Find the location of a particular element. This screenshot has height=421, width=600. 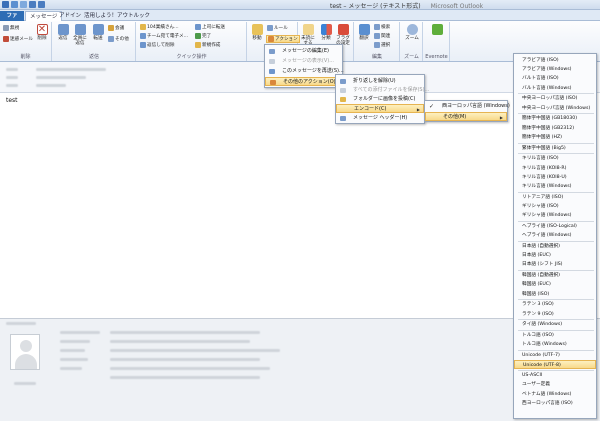

group-evernote: Evernote is located at coordinates (437, 41).